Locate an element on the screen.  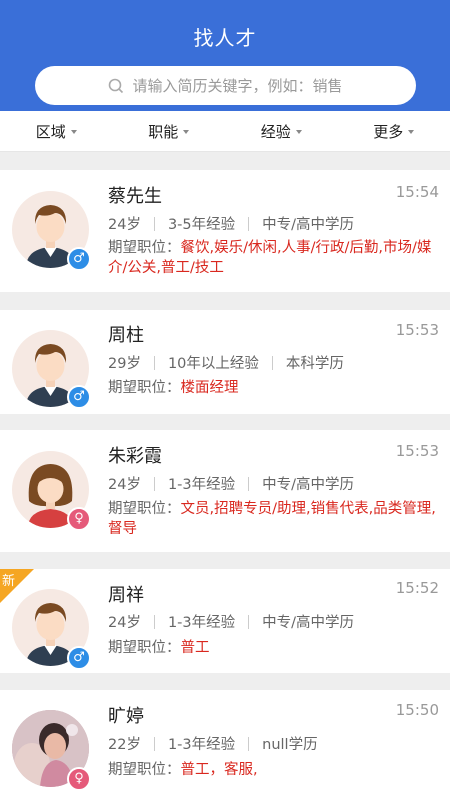
search-placeholder: 请输入简历关键字，例如：销售 is located at coordinates (237, 86).